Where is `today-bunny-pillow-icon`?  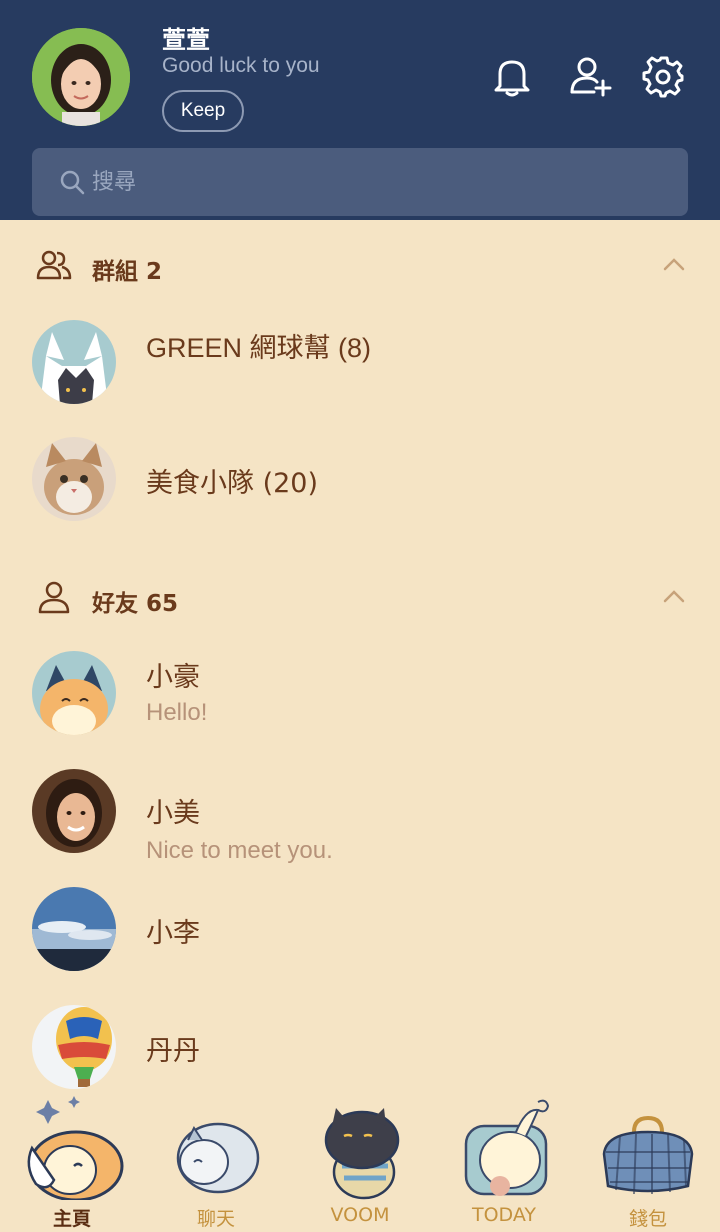
today-bunny-pillow-icon is located at coordinates (507, 1147).